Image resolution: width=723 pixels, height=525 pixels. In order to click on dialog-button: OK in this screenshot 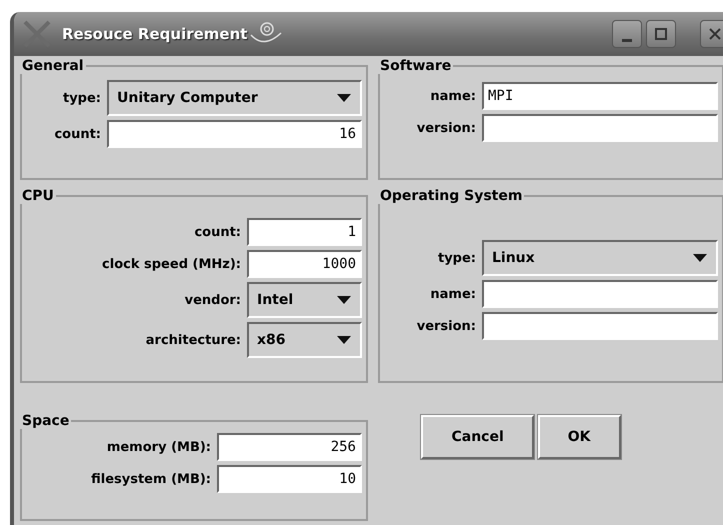, I will do `click(579, 437)`.